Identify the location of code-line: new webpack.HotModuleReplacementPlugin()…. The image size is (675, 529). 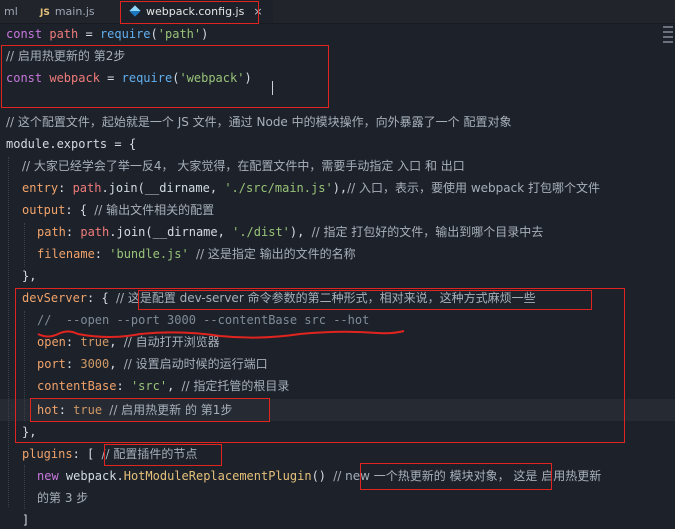
(319, 476).